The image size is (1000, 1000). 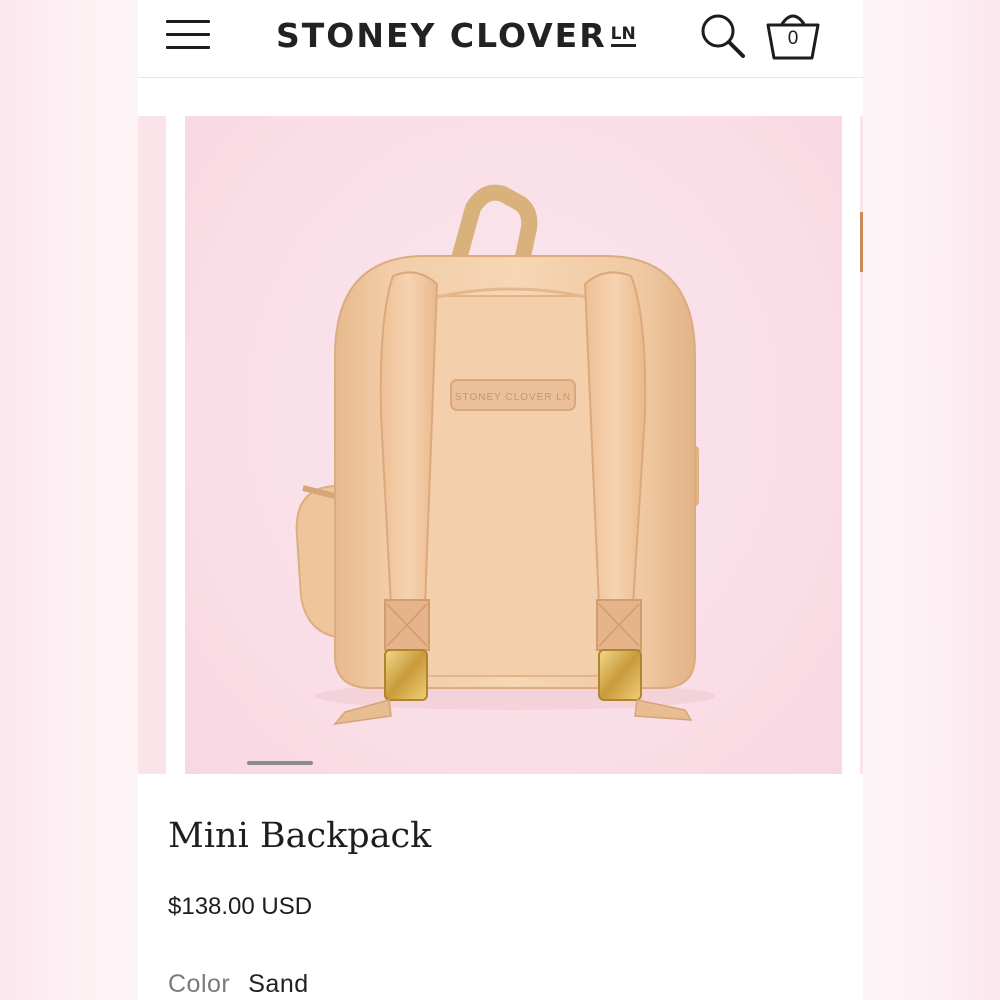 What do you see at coordinates (723, 37) in the screenshot?
I see `search-icon` at bounding box center [723, 37].